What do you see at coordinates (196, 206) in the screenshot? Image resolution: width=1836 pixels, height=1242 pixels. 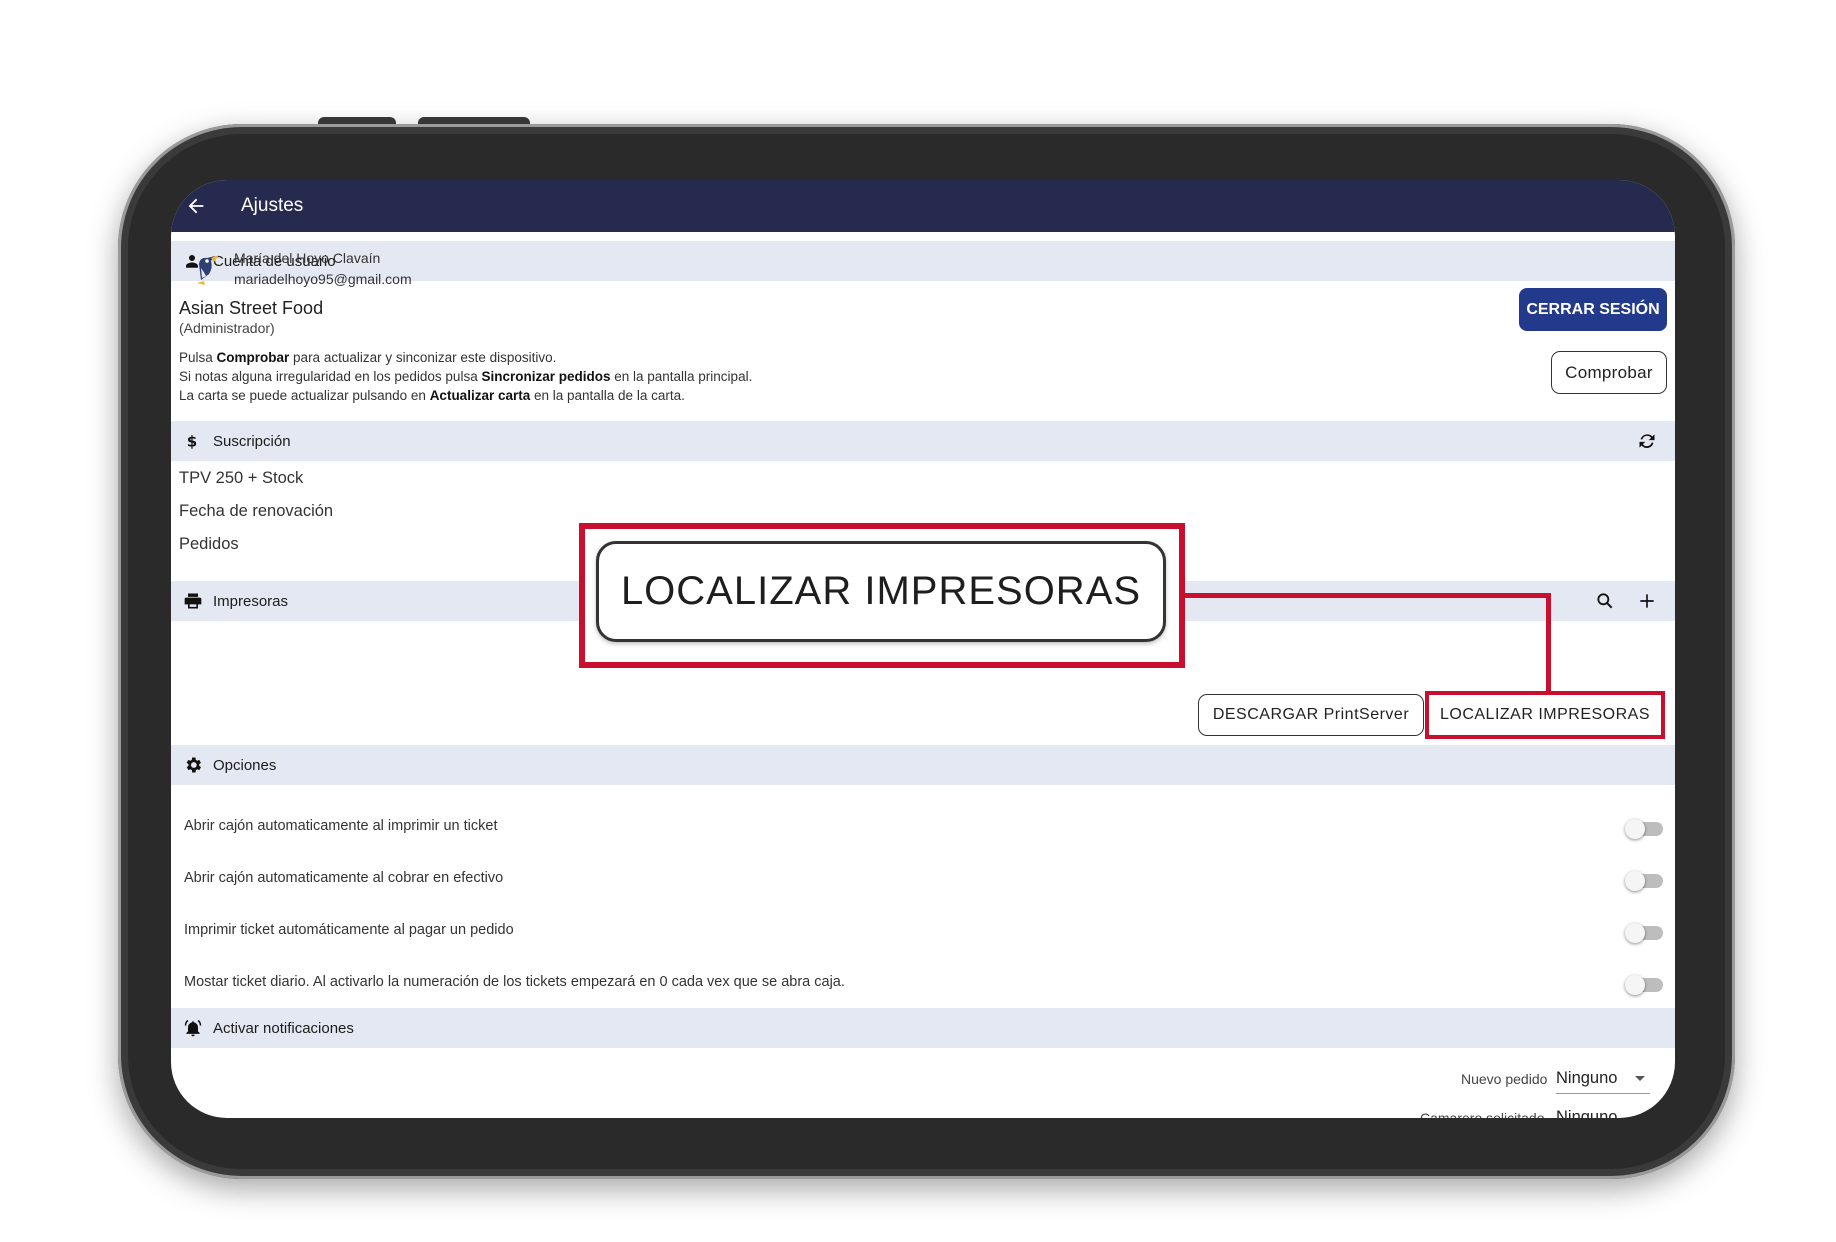 I see `arrow-left-icon` at bounding box center [196, 206].